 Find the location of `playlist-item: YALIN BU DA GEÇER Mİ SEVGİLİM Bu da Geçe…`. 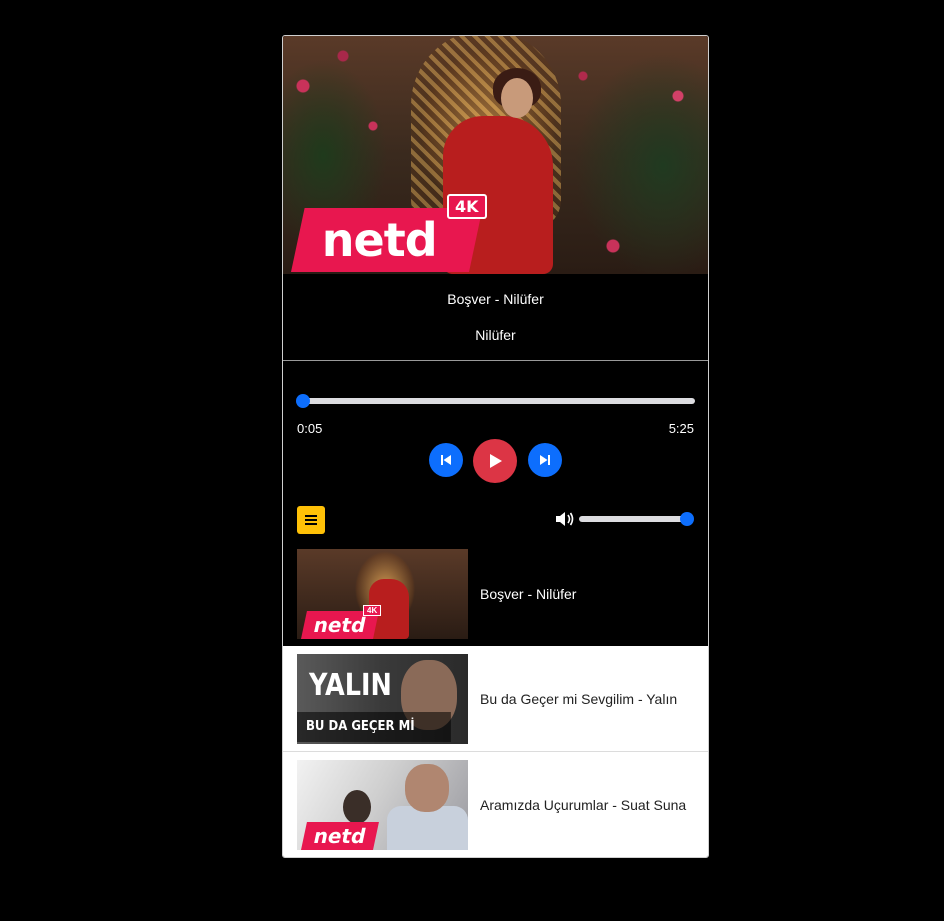

playlist-item: YALIN BU DA GEÇER Mİ SEVGİLİM Bu da Geçe… is located at coordinates (495, 699).